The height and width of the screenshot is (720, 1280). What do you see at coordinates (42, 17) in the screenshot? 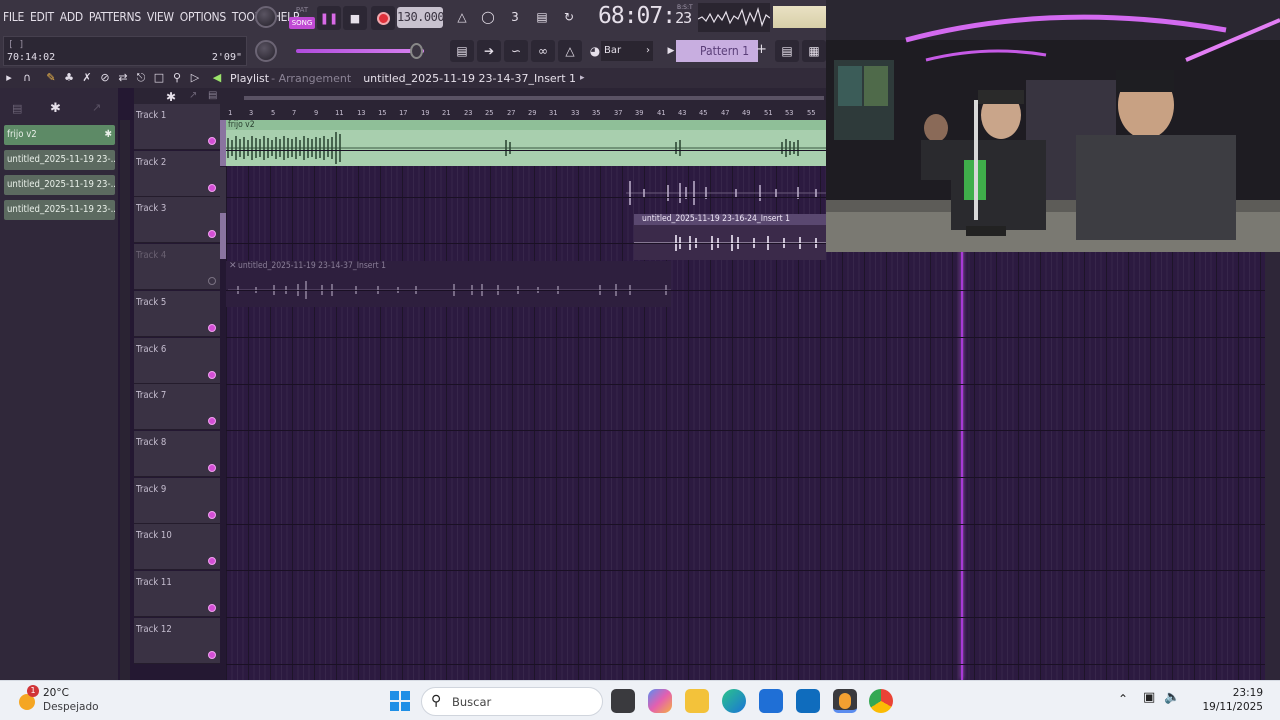
I see `menu-edit: EDIT` at bounding box center [42, 17].